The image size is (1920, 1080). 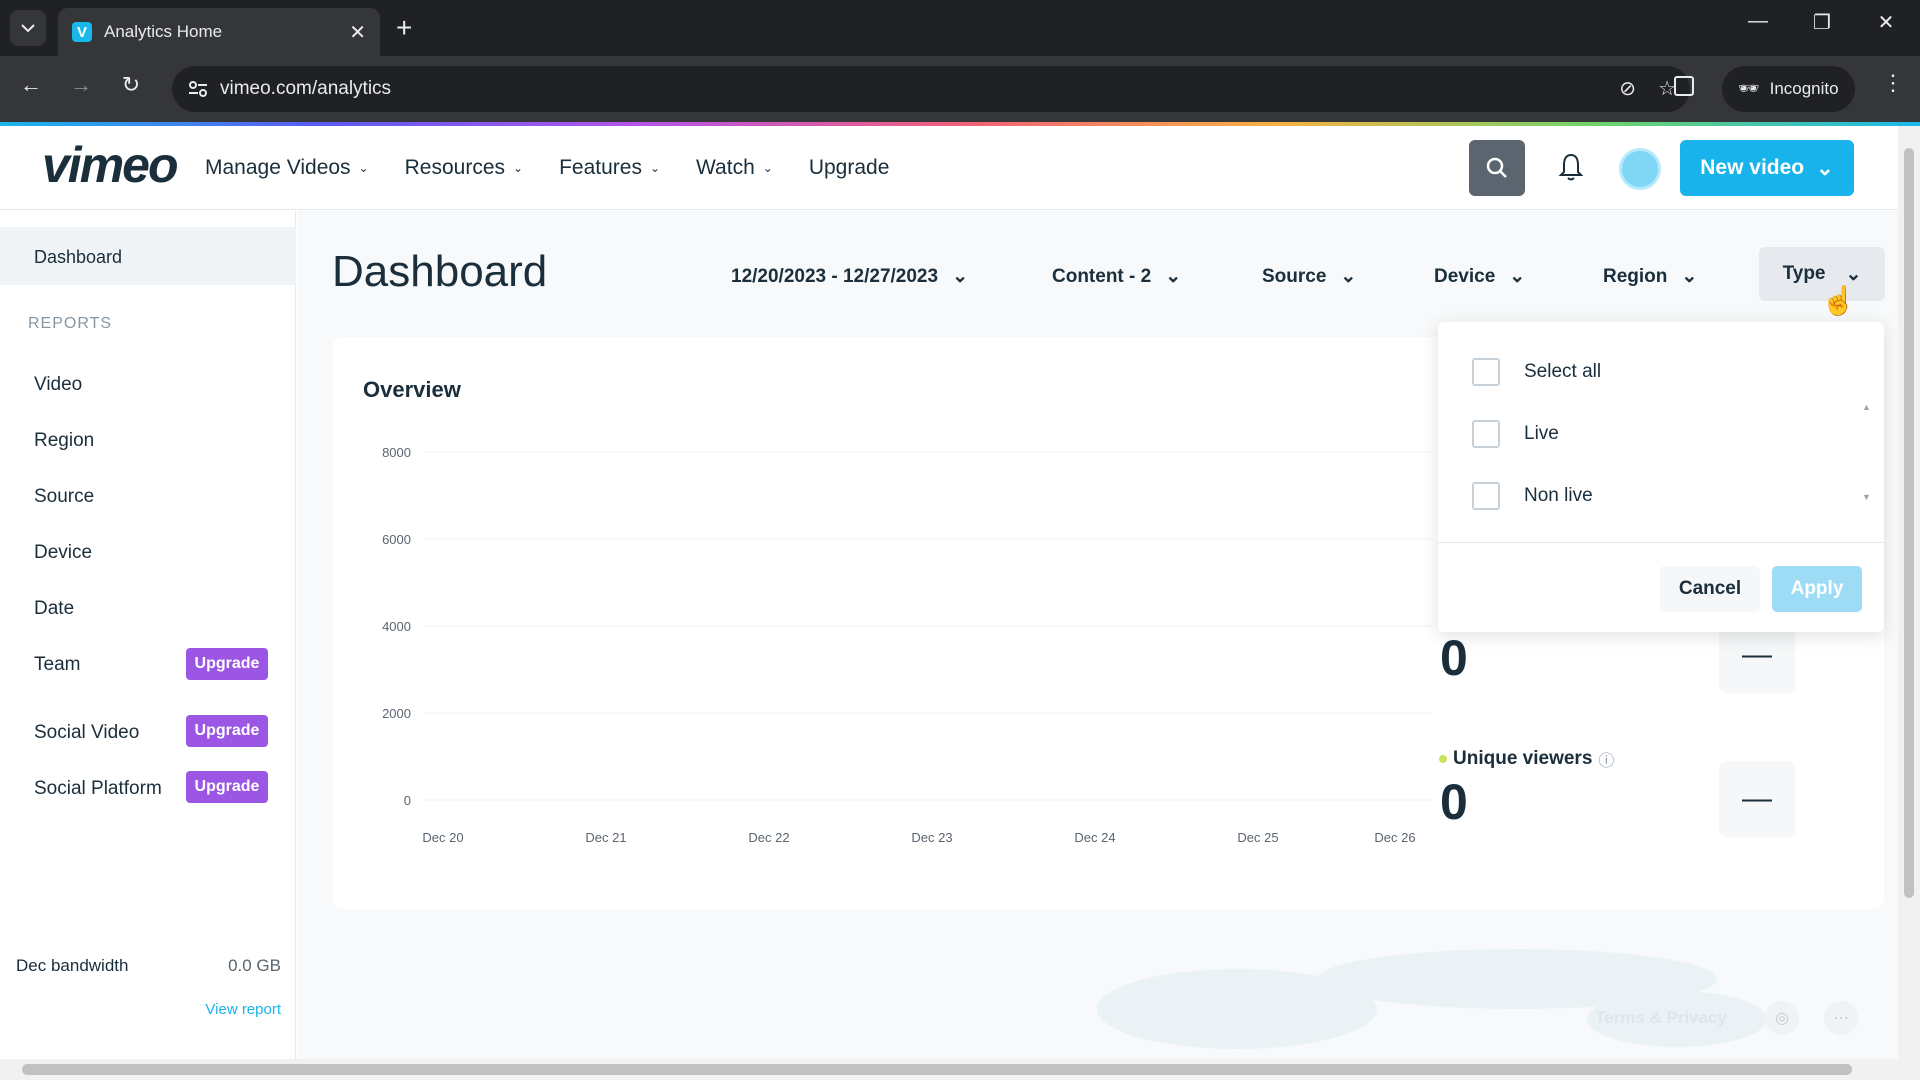 I want to click on browser-menu-icon: ⋮, so click(x=1893, y=83).